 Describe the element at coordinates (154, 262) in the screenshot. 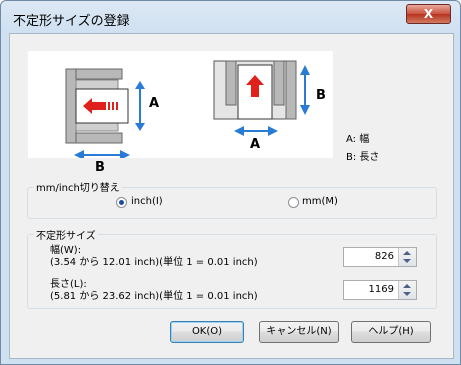

I see `width-range-text: (3.54 から 12.01 inch)(単位 1 = 0.01 inch)` at that location.